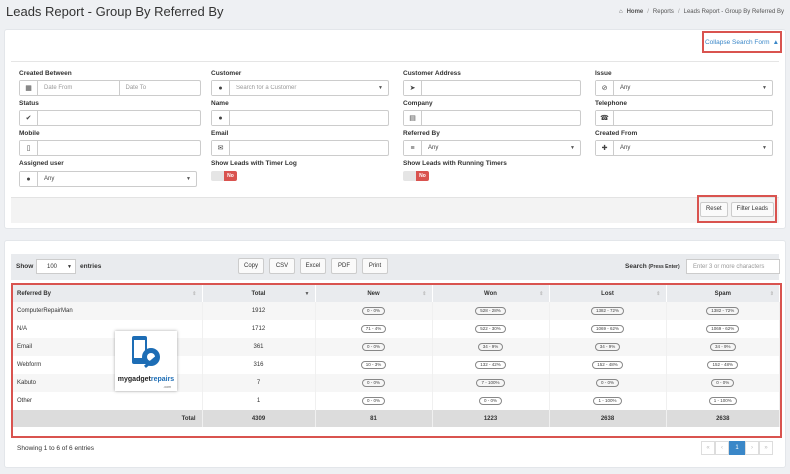  Describe the element at coordinates (162, 379) in the screenshot. I see `watermark-text-b: repairs` at that location.